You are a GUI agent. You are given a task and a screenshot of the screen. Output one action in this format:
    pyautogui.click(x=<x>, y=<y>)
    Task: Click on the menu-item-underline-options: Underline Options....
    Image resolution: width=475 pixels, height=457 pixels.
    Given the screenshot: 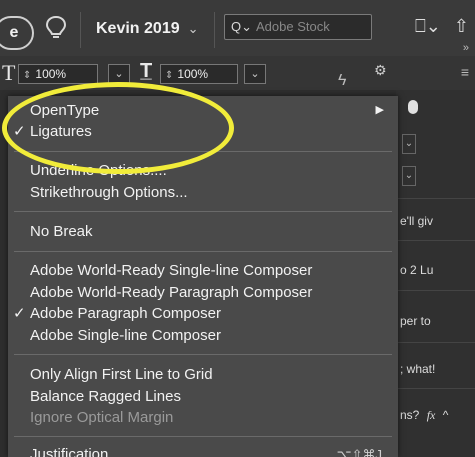 What is the action you would take?
    pyautogui.click(x=203, y=170)
    